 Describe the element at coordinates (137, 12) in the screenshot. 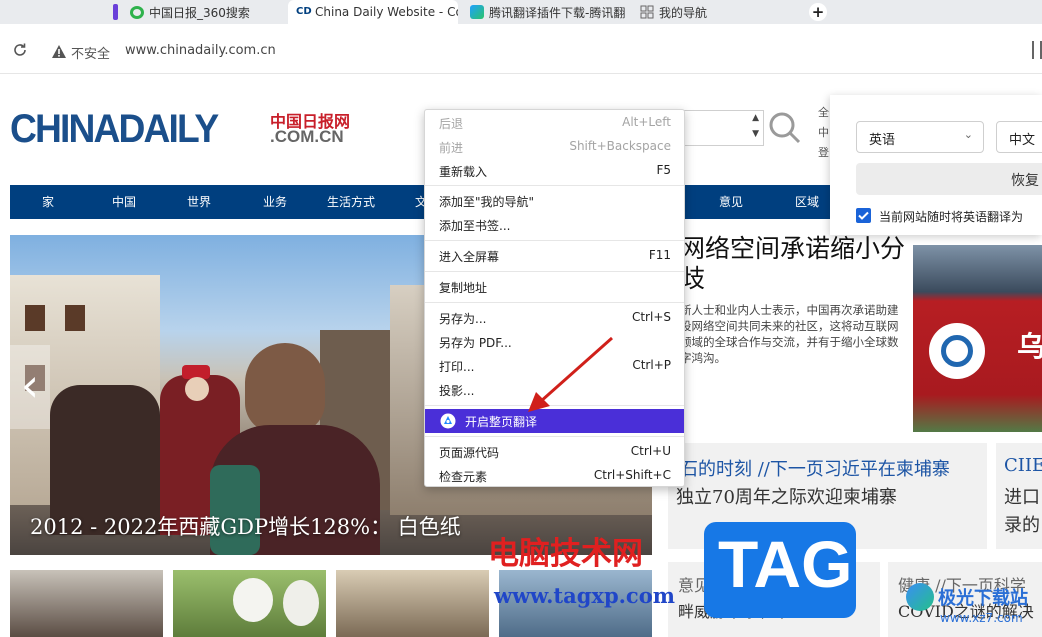

I see `360-search-icon` at that location.